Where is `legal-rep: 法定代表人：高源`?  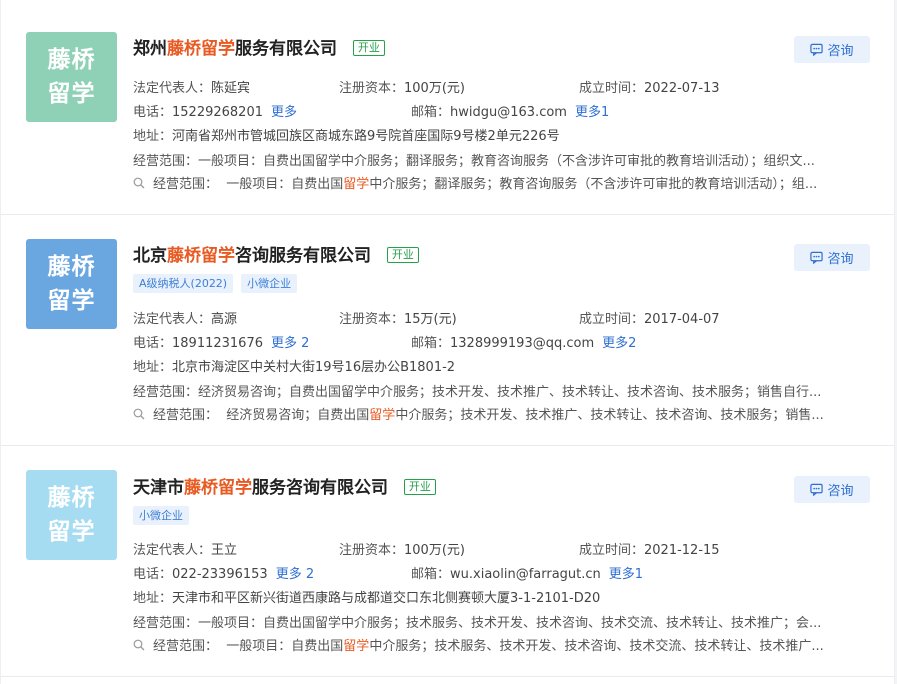
legal-rep: 法定代表人：高源 is located at coordinates (185, 317).